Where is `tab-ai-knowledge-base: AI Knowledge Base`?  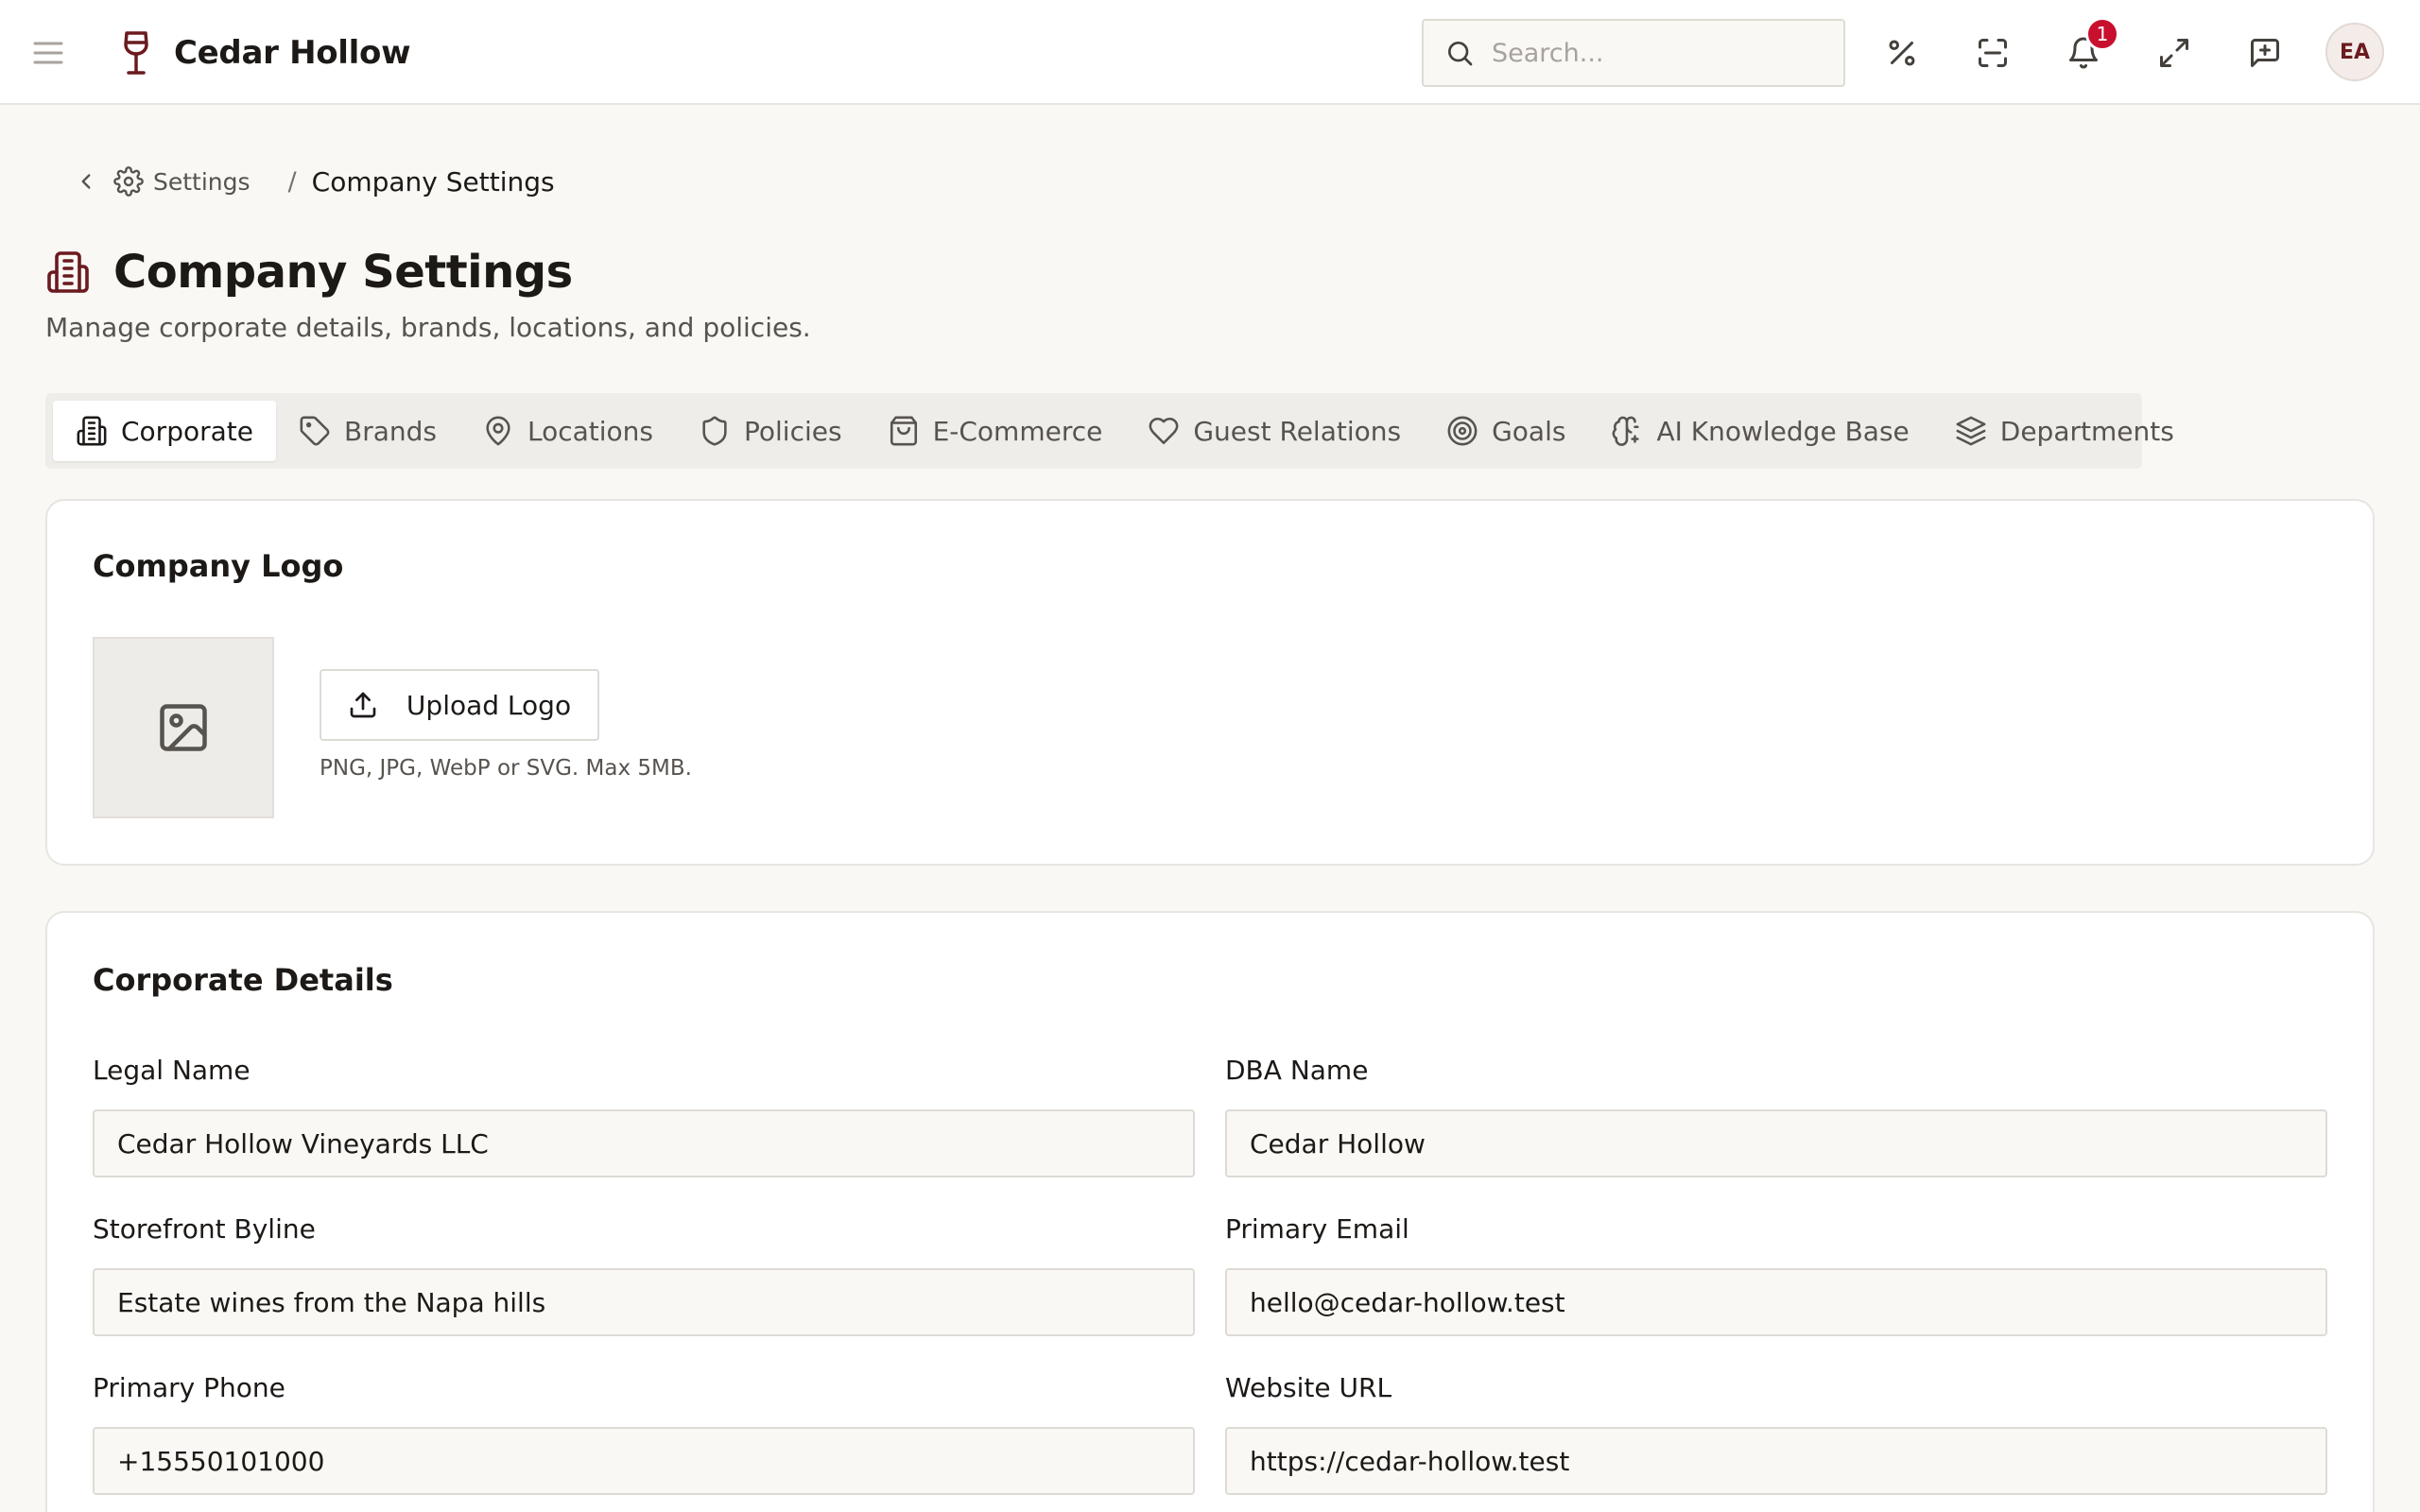
tab-ai-knowledge-base: AI Knowledge Base is located at coordinates (1759, 431).